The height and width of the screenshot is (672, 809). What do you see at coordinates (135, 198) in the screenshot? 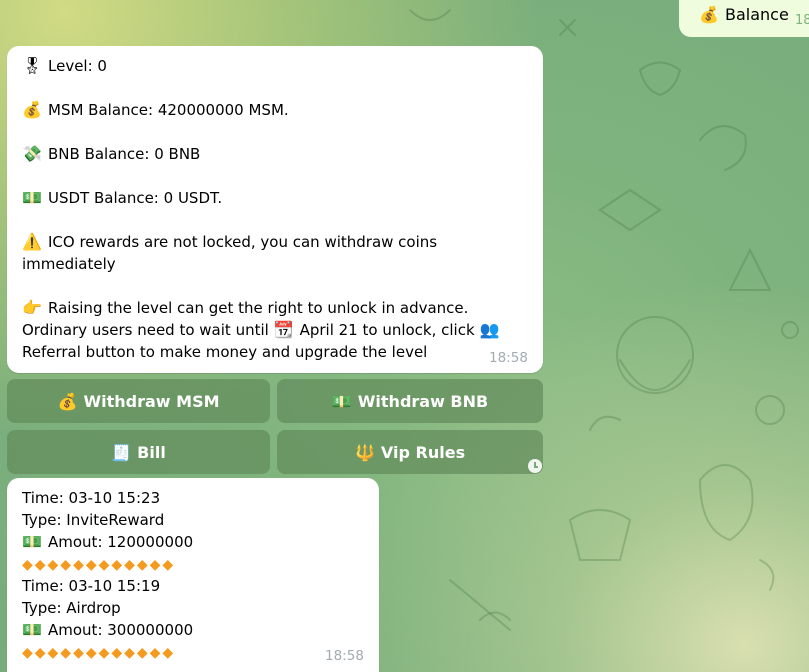
I see `usdt-balance-text: USDT Balance: 0 USDT.` at bounding box center [135, 198].